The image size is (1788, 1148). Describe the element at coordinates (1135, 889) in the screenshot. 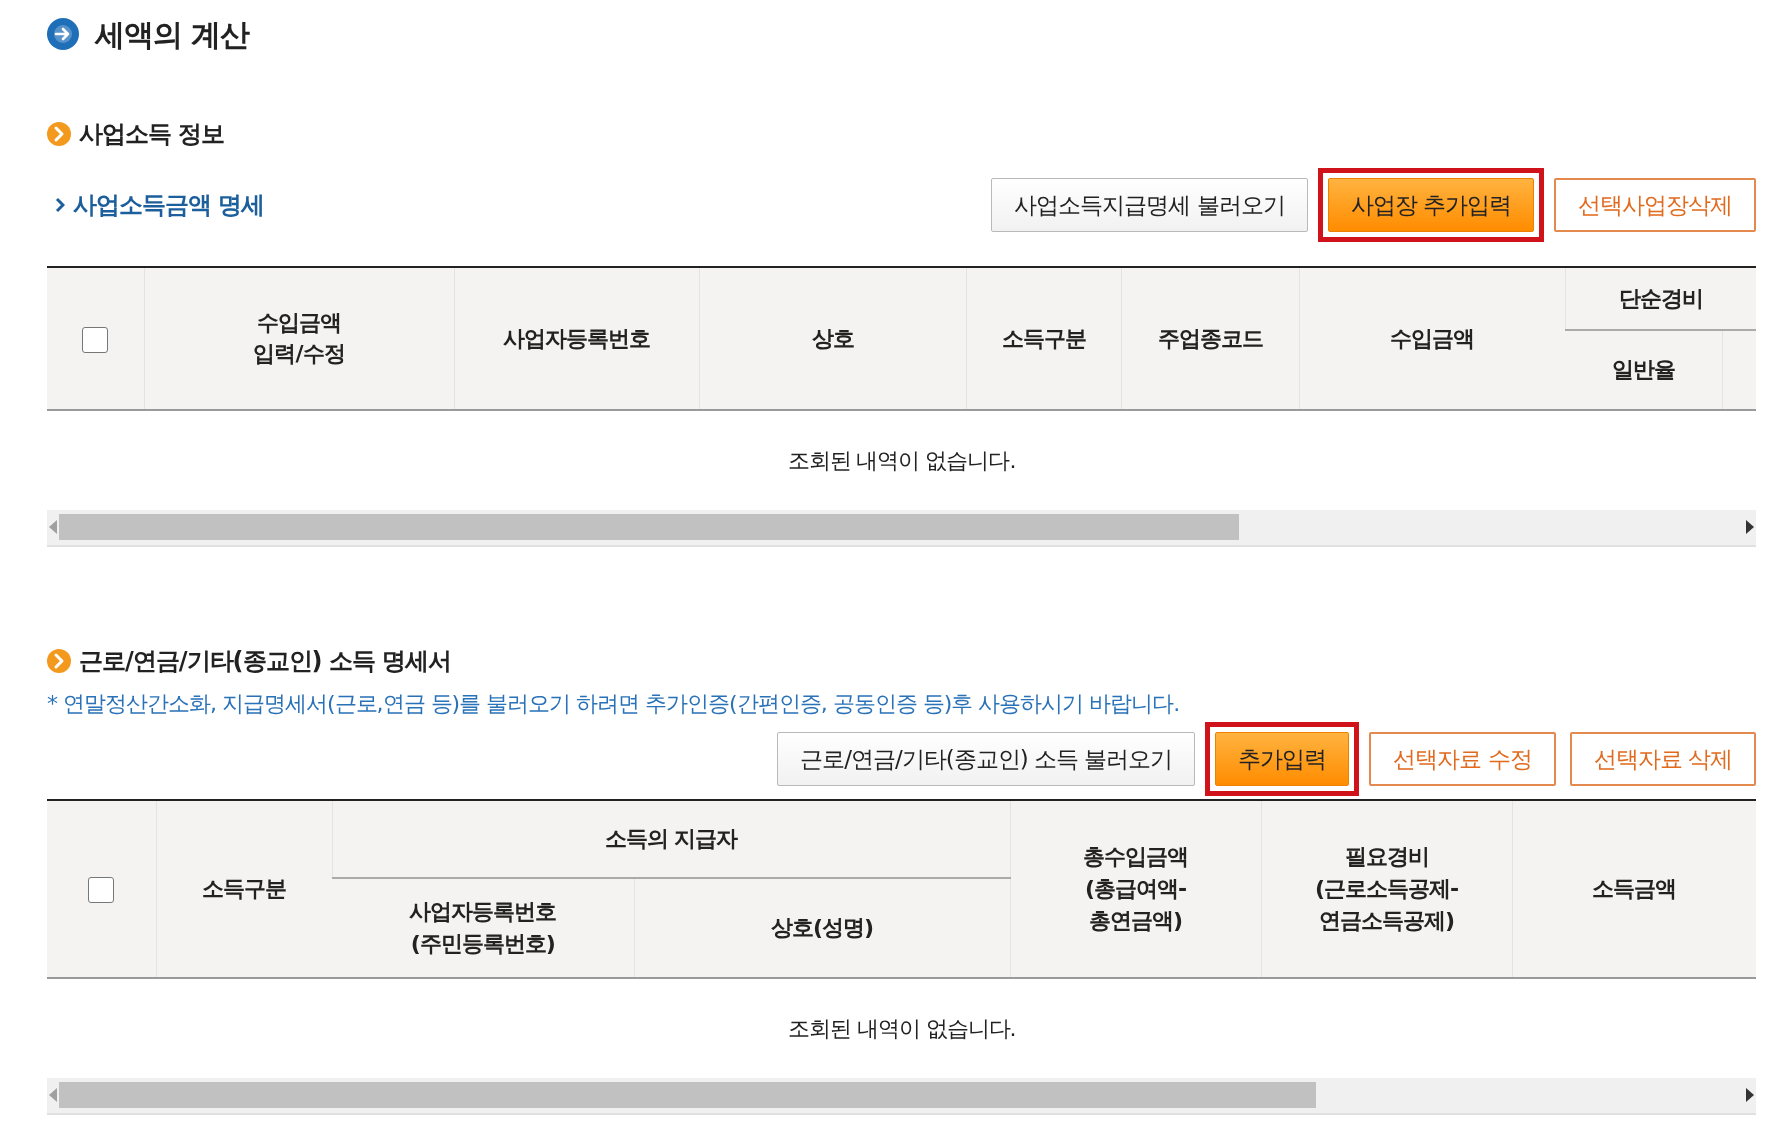

I see `column-header: 총수입금액 (총급여액- 총연금액)` at that location.